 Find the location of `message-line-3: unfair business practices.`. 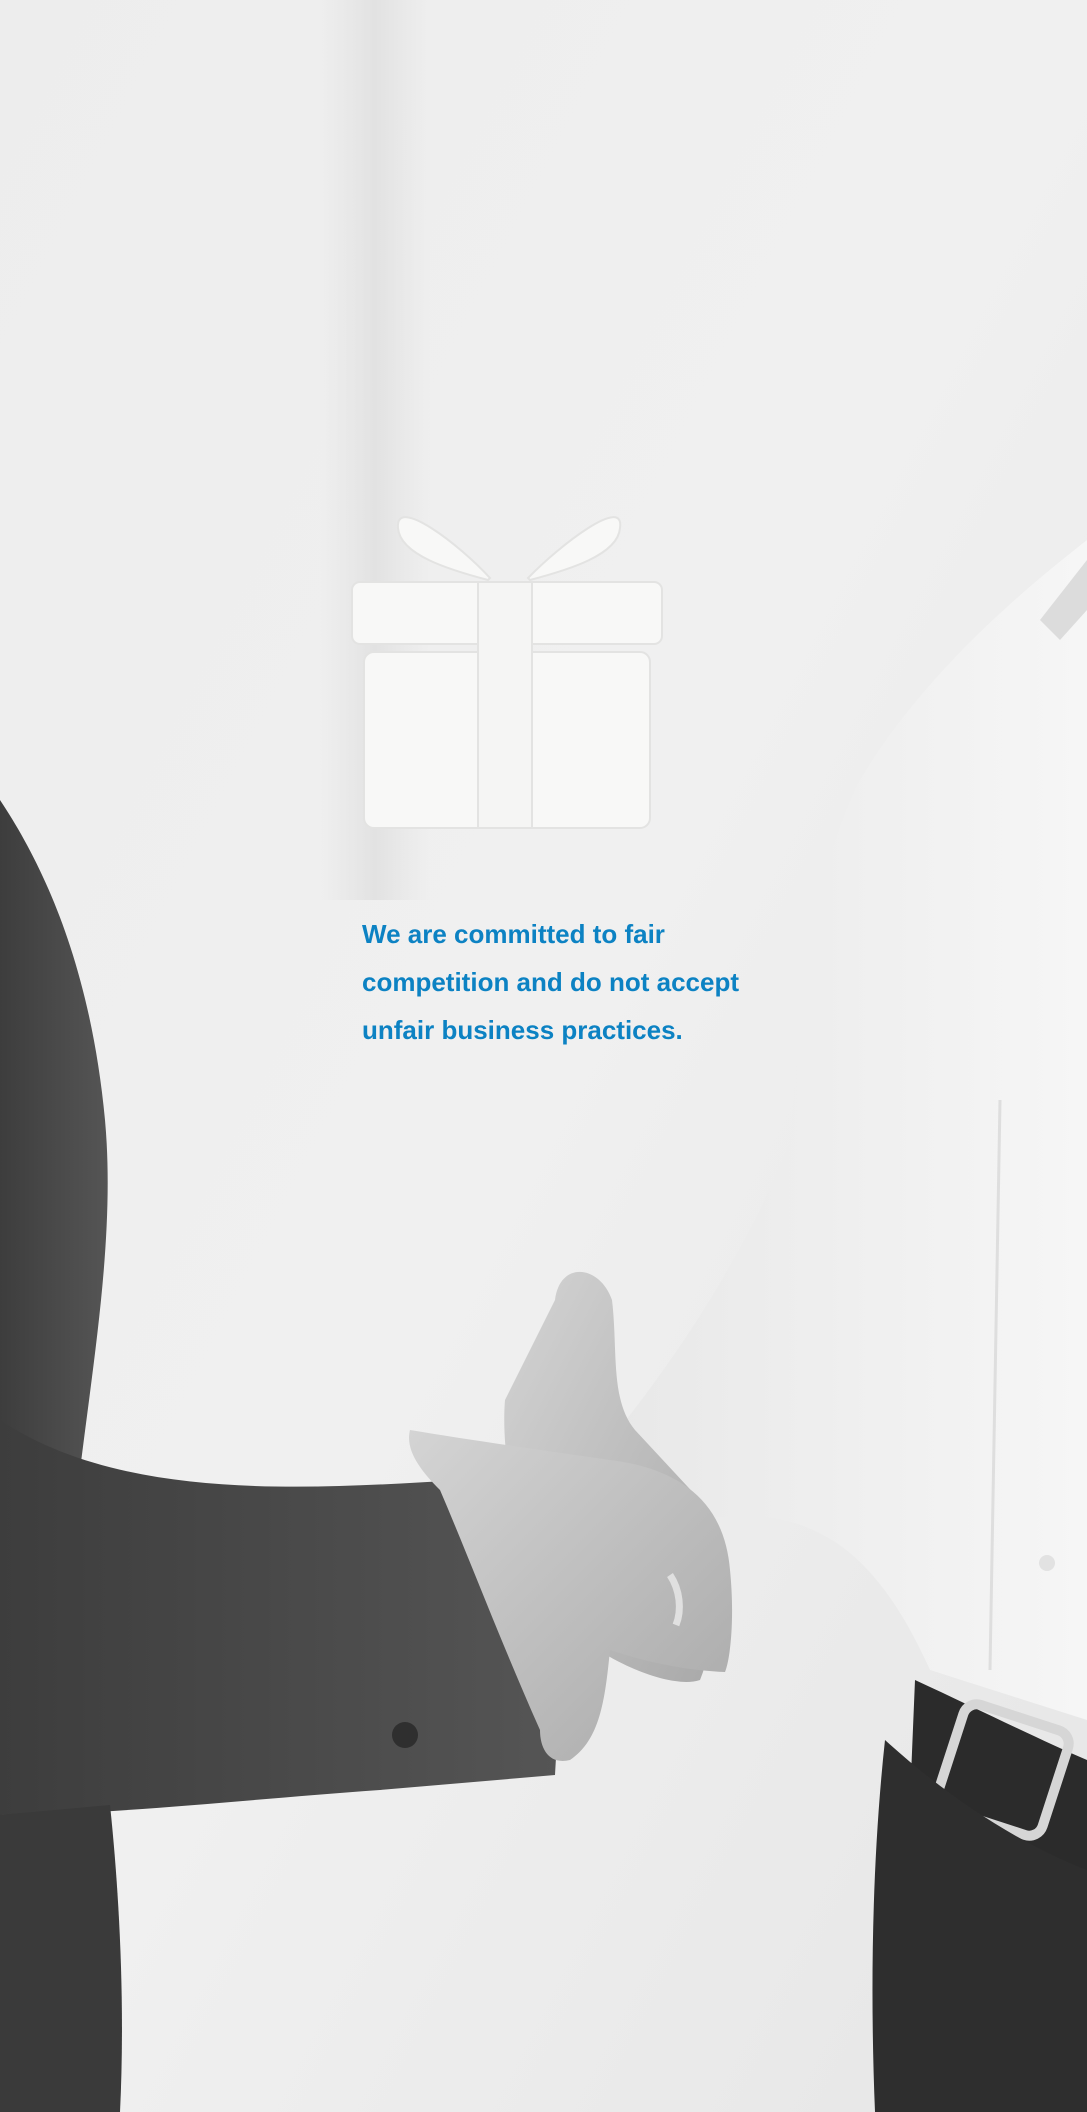

message-line-3: unfair business practices. is located at coordinates (522, 1030).